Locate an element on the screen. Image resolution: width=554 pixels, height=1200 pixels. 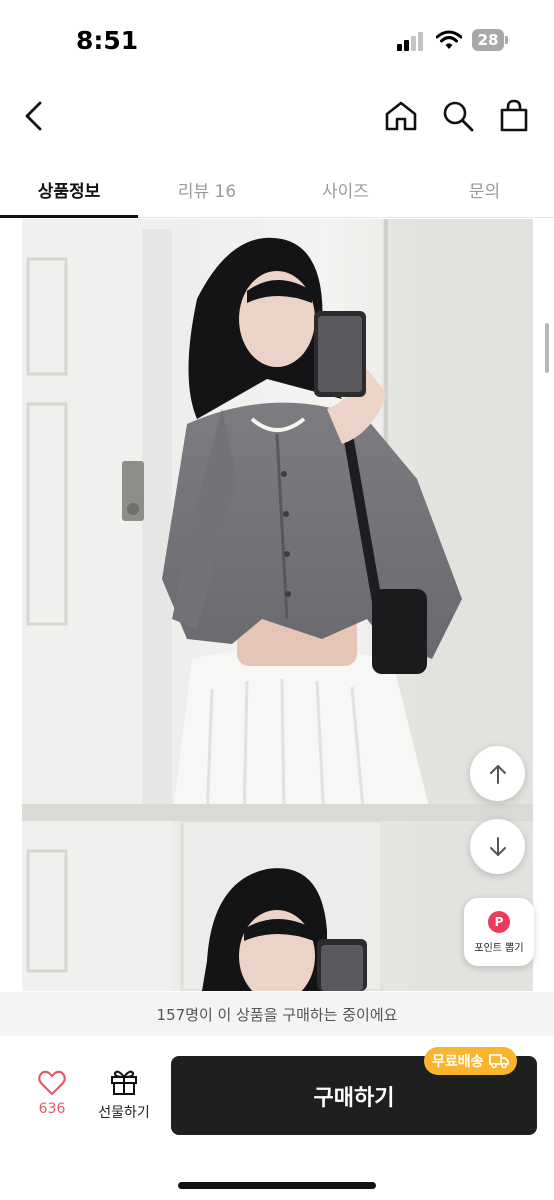
search-icon is located at coordinates (458, 116).